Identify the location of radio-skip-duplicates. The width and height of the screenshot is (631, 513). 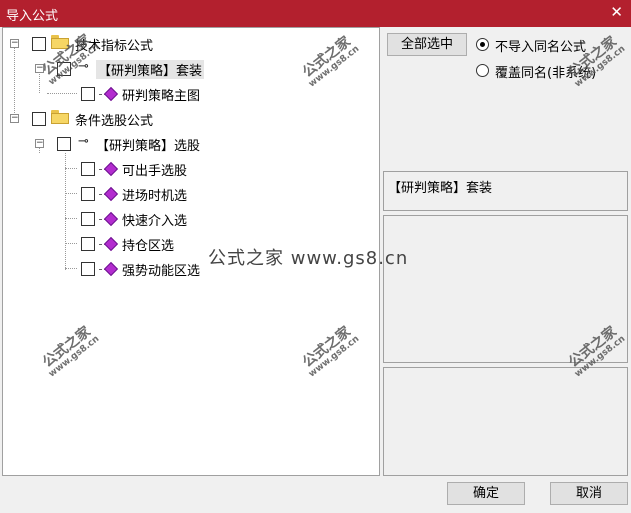
(482, 44).